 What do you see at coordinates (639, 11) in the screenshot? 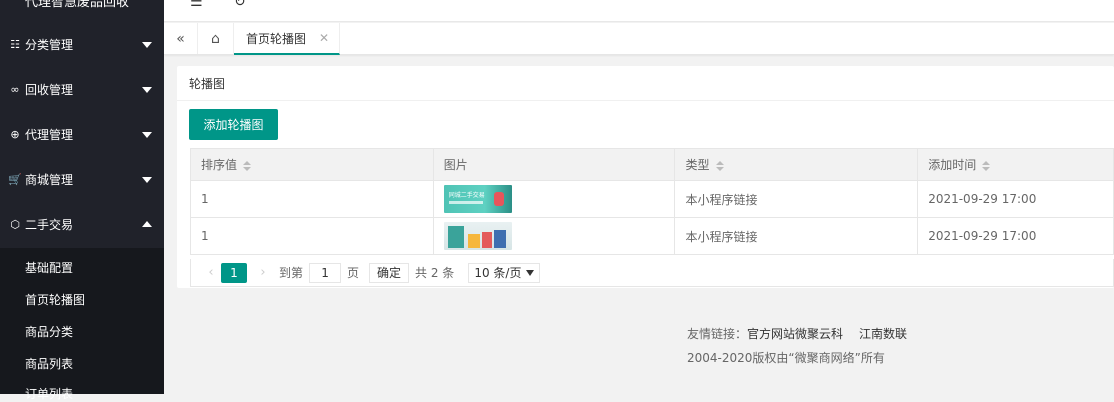
I see `top-bar: ☰ ↻` at bounding box center [639, 11].